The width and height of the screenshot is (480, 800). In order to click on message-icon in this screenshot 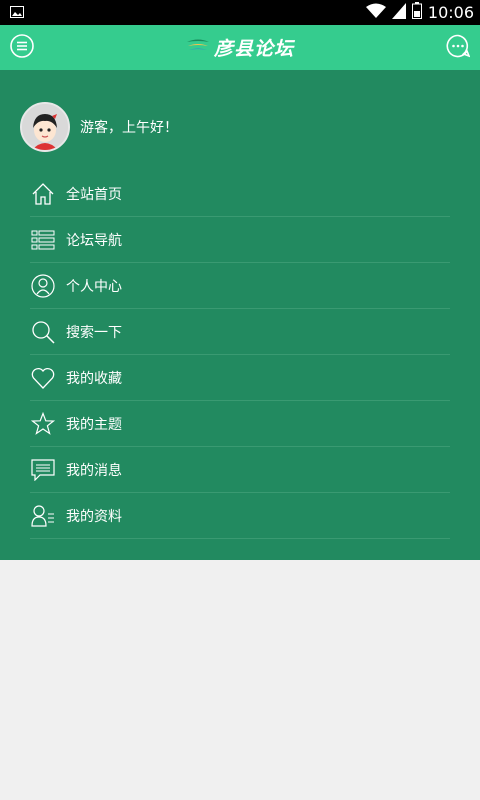, I will do `click(43, 470)`.